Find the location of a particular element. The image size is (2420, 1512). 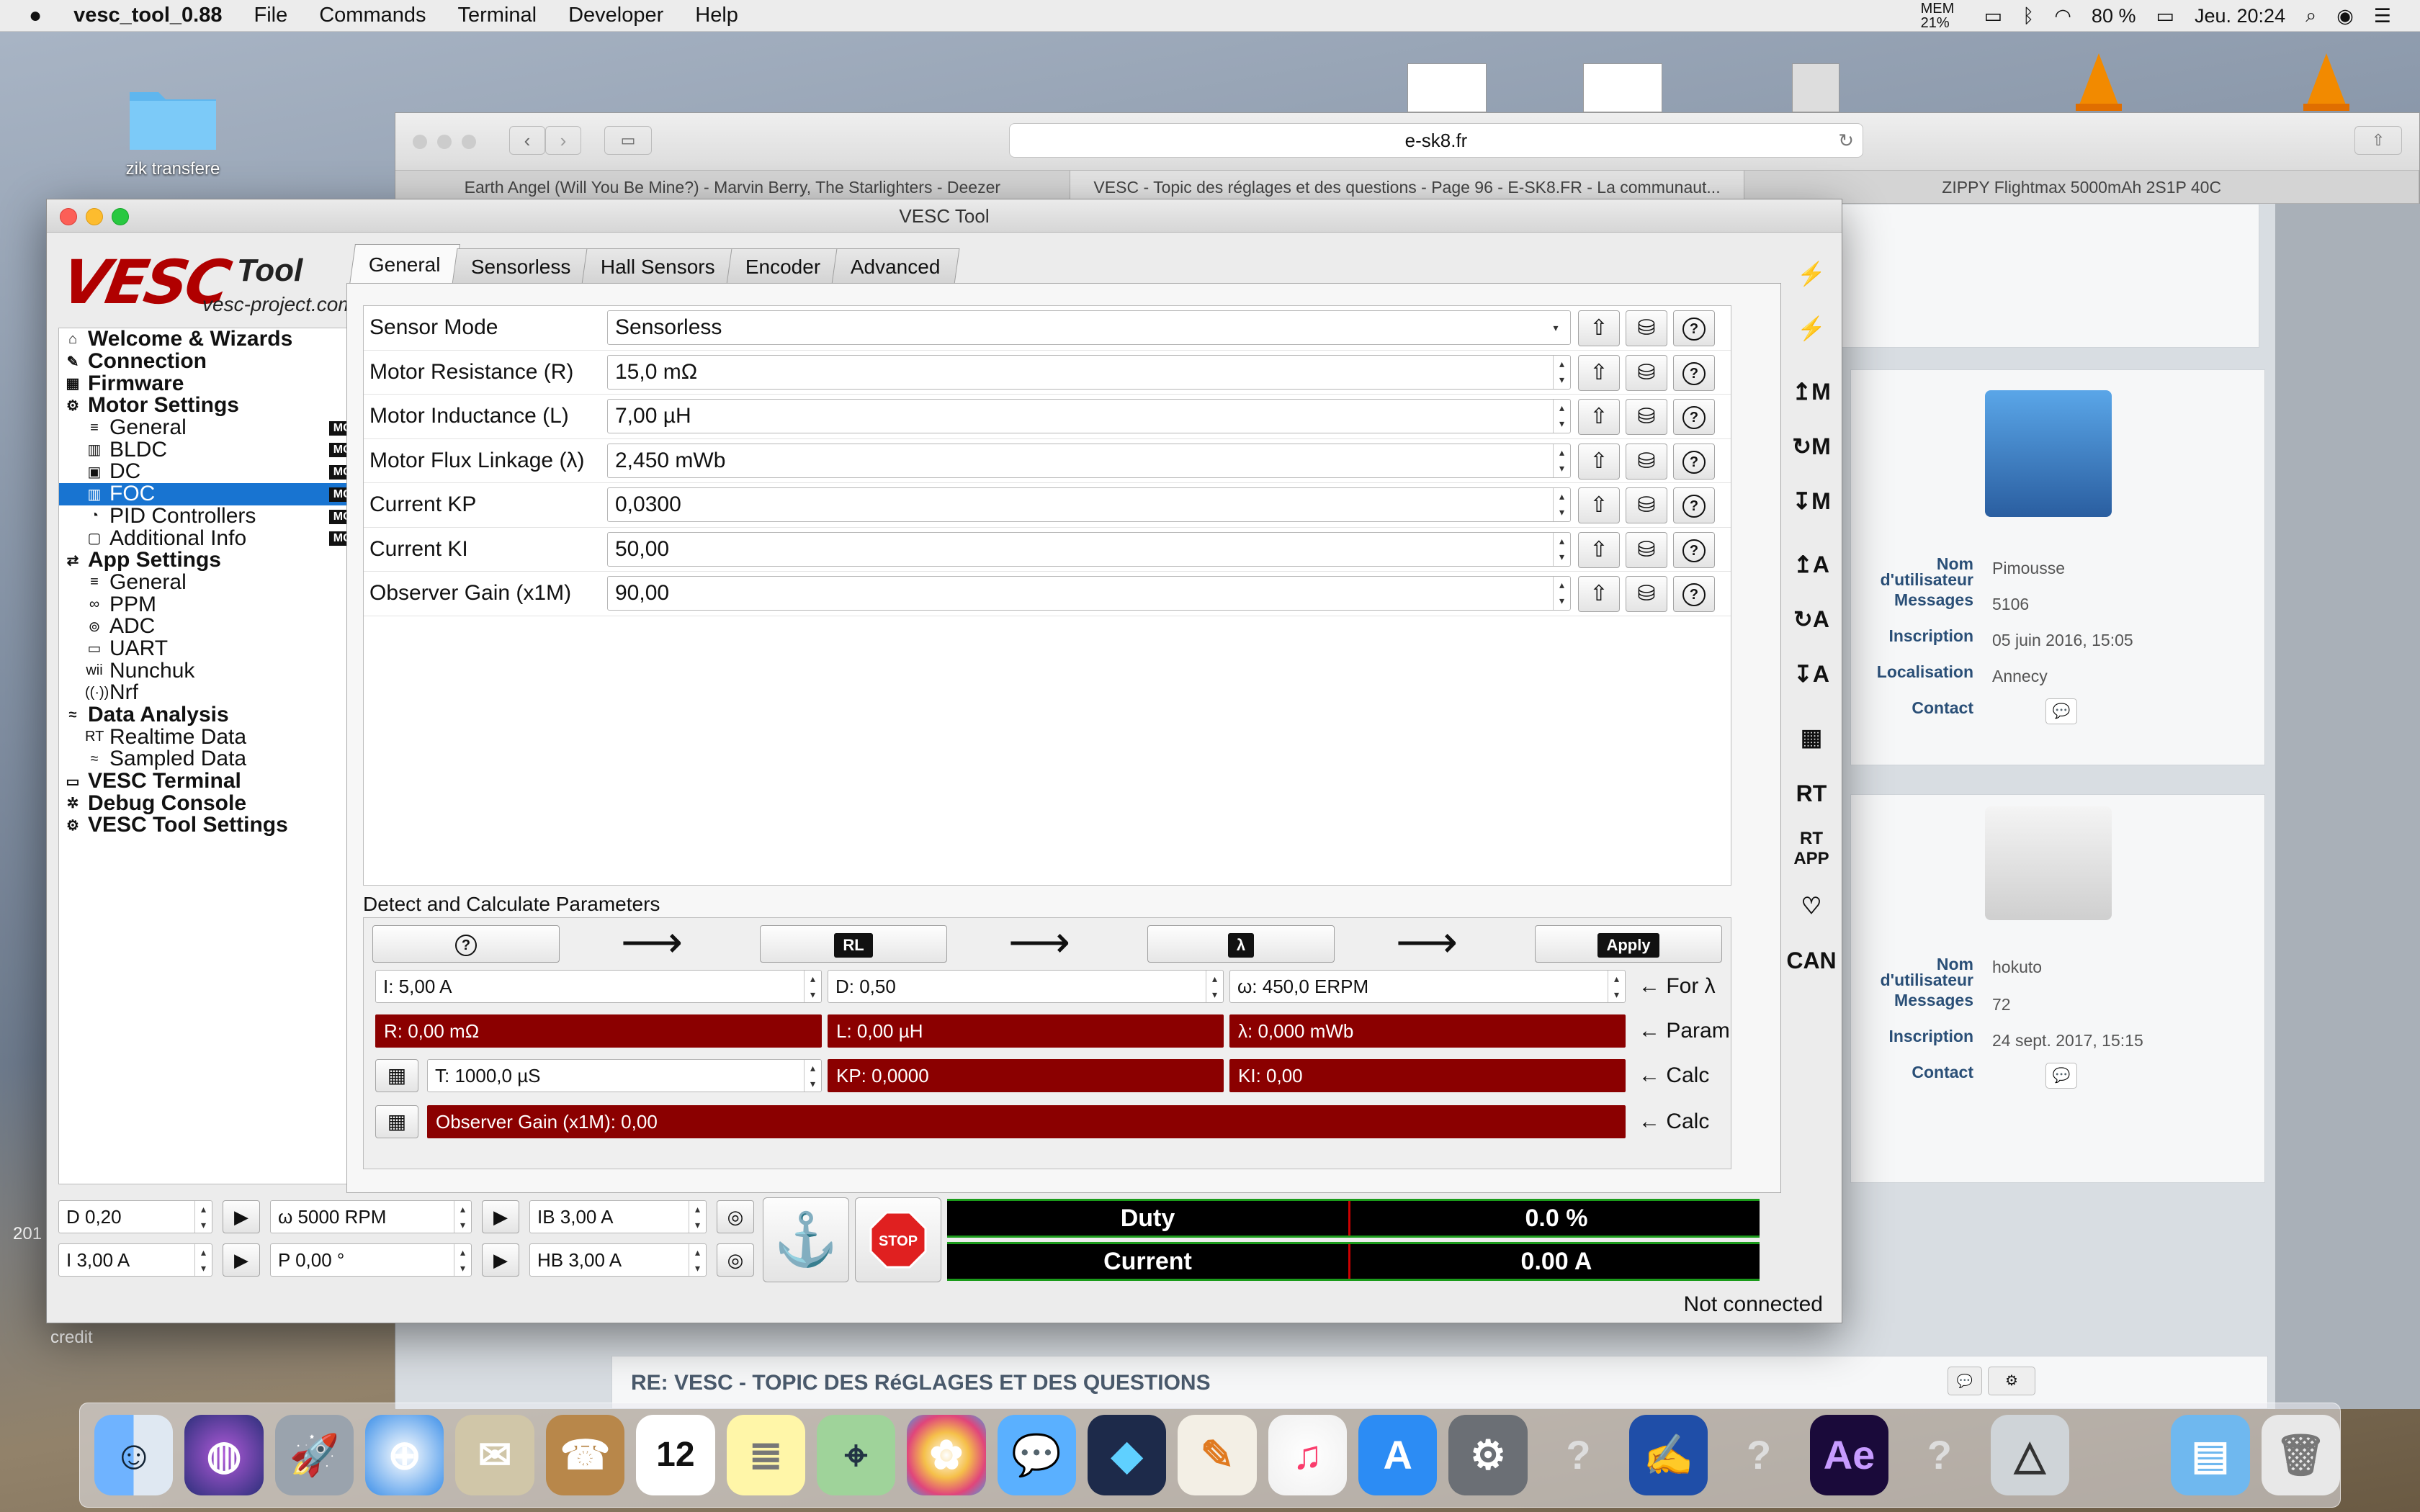

position-set-input: P 0,00 ° ▴ ▾ is located at coordinates (371, 1260).